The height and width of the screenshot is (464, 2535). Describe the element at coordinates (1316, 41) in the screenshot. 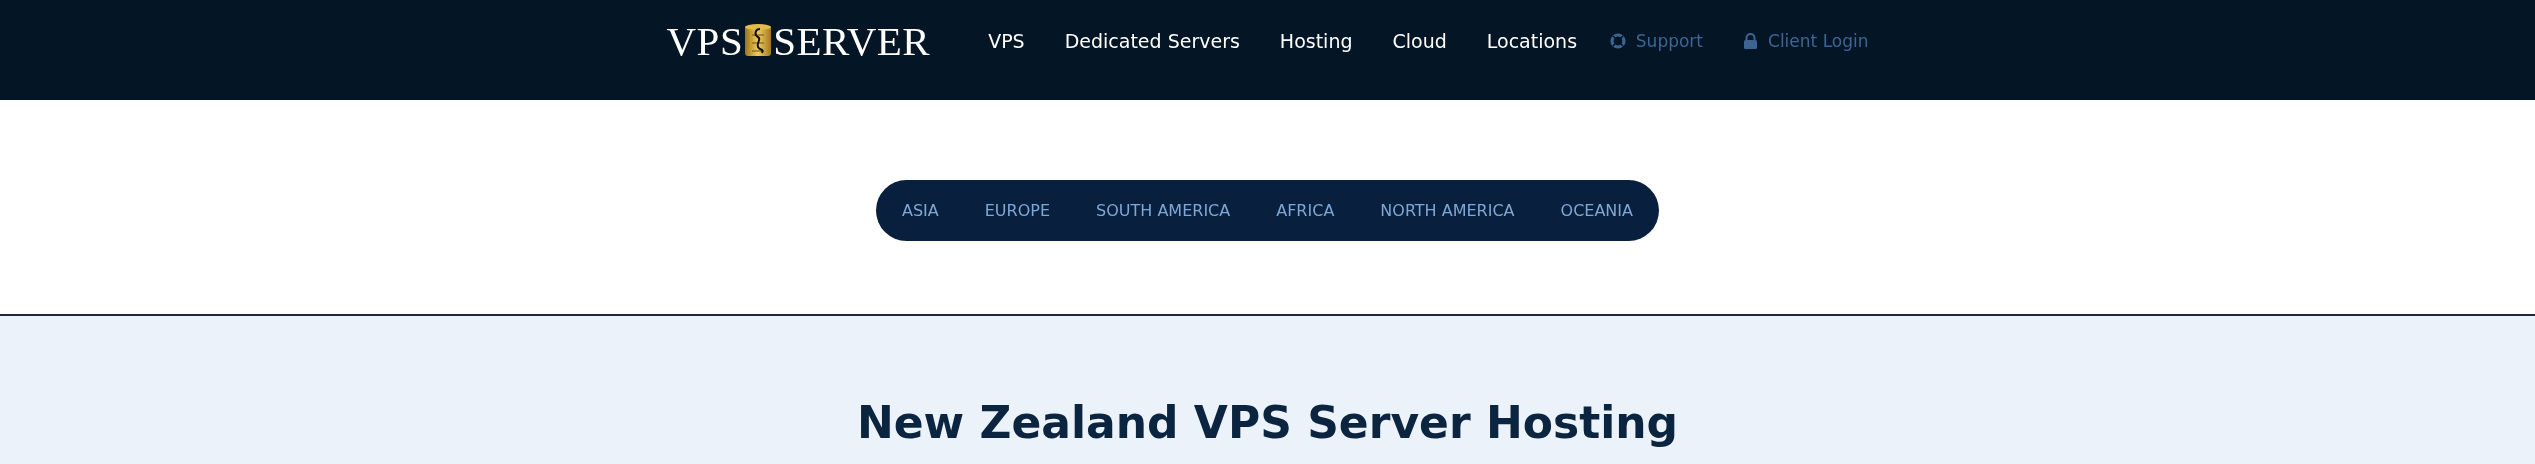

I see `nav-link: Hosting` at that location.